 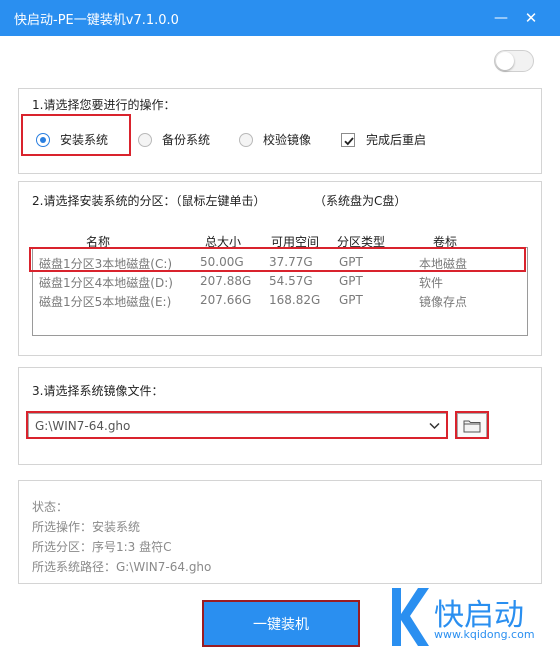 I want to click on title-bar: 快启动-PE一键装机v7.1.0.0 — ✕, so click(x=280, y=18).